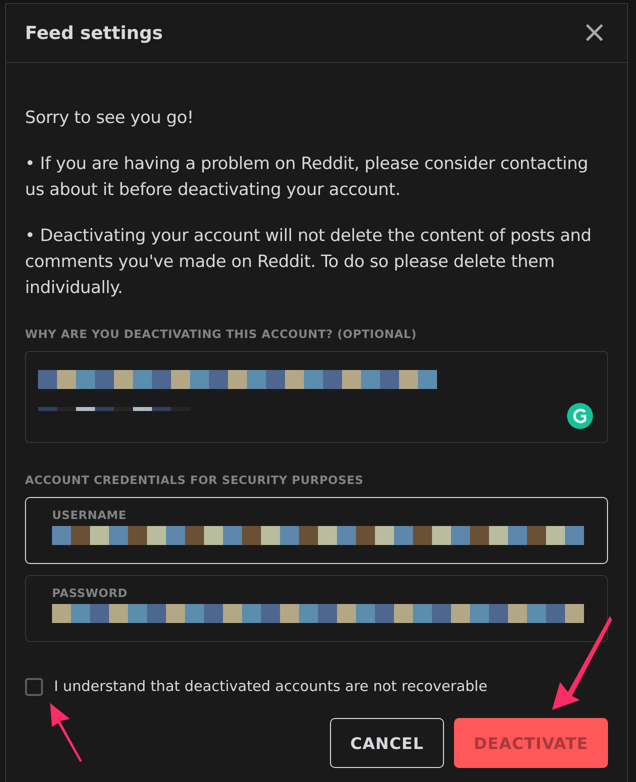 This screenshot has width=636, height=782. Describe the element at coordinates (308, 262) in the screenshot. I see `bullet-text: • Deactivating your account will not delete the content of posts and comments you've made on Reddit. To do so please delete them individually.` at that location.